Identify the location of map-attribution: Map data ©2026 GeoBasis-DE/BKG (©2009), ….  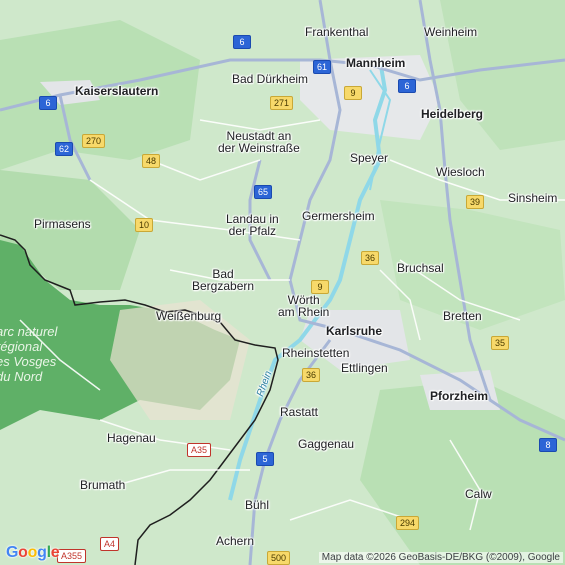
(440, 557).